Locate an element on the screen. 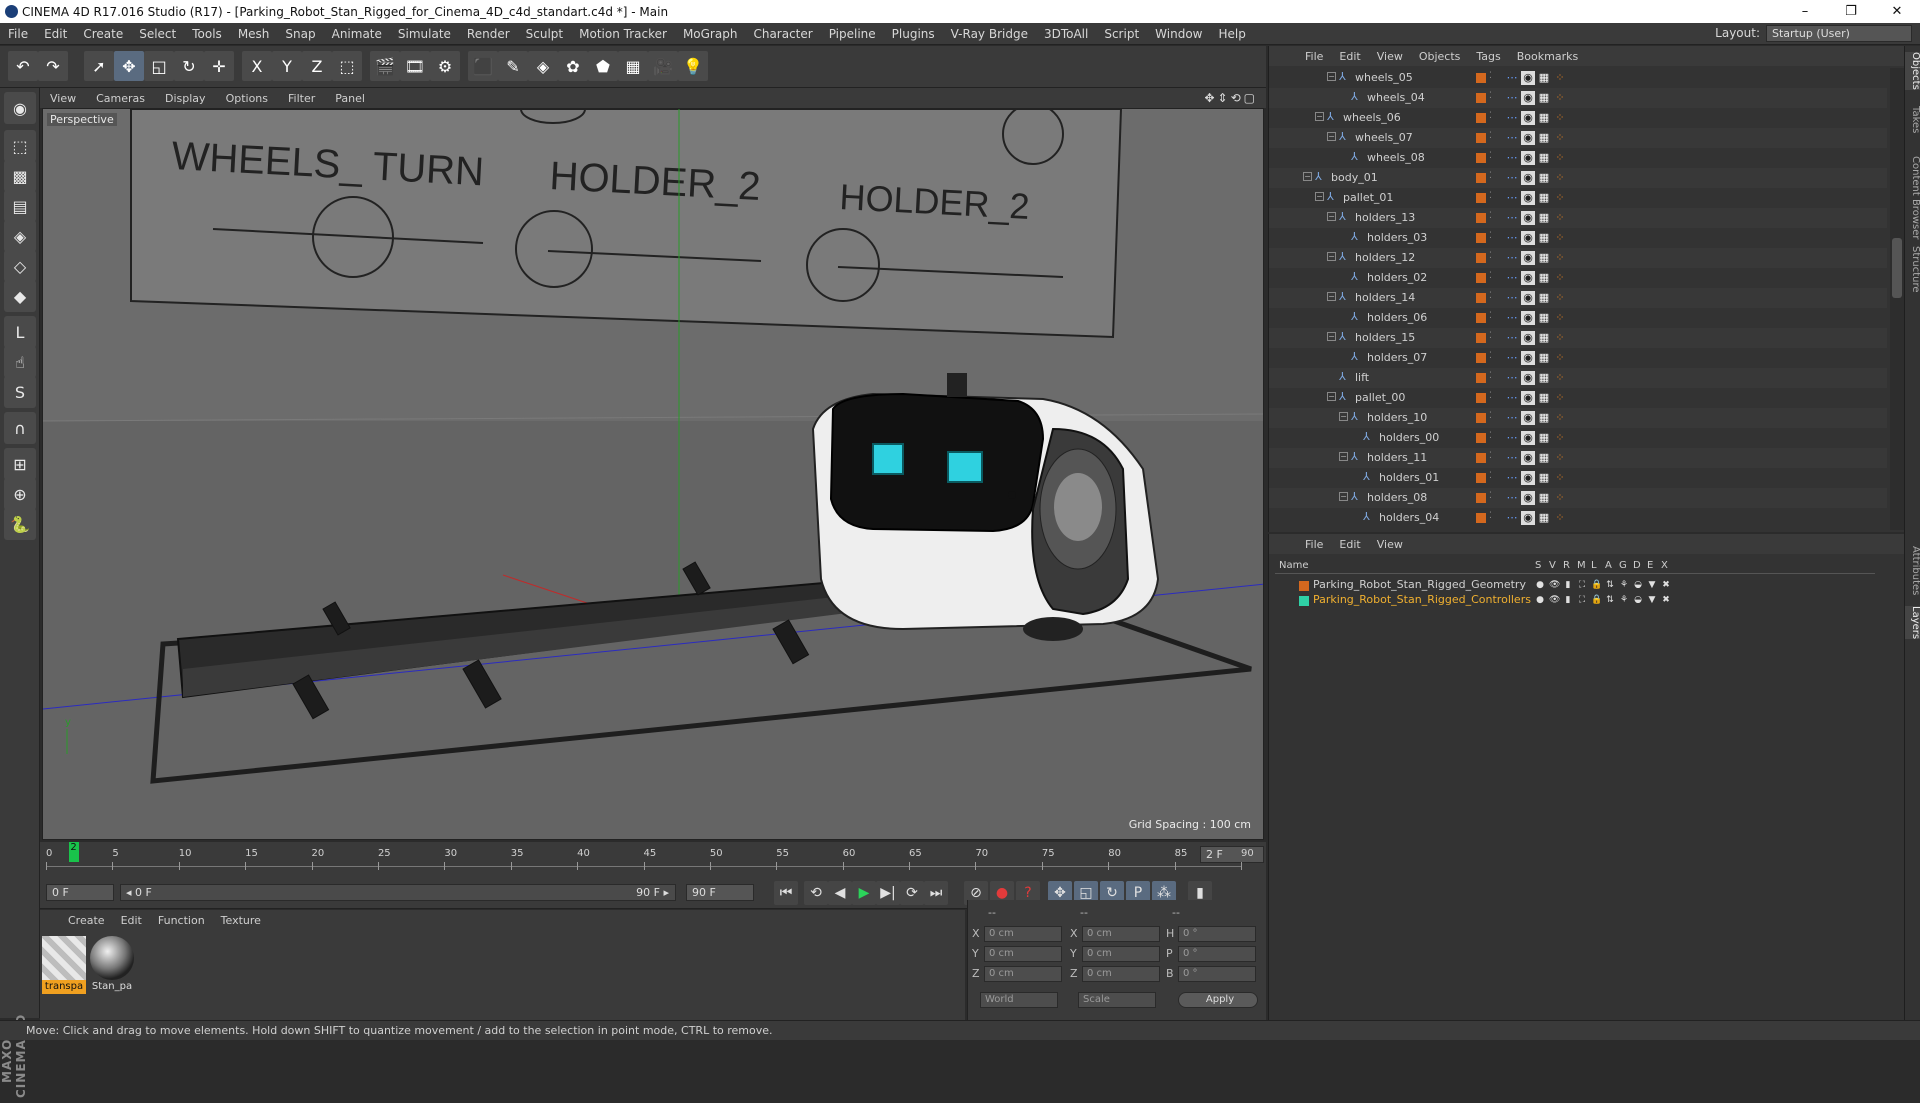 This screenshot has height=1103, width=1920. polygons-mode-icon: ◆ is located at coordinates (20, 296).